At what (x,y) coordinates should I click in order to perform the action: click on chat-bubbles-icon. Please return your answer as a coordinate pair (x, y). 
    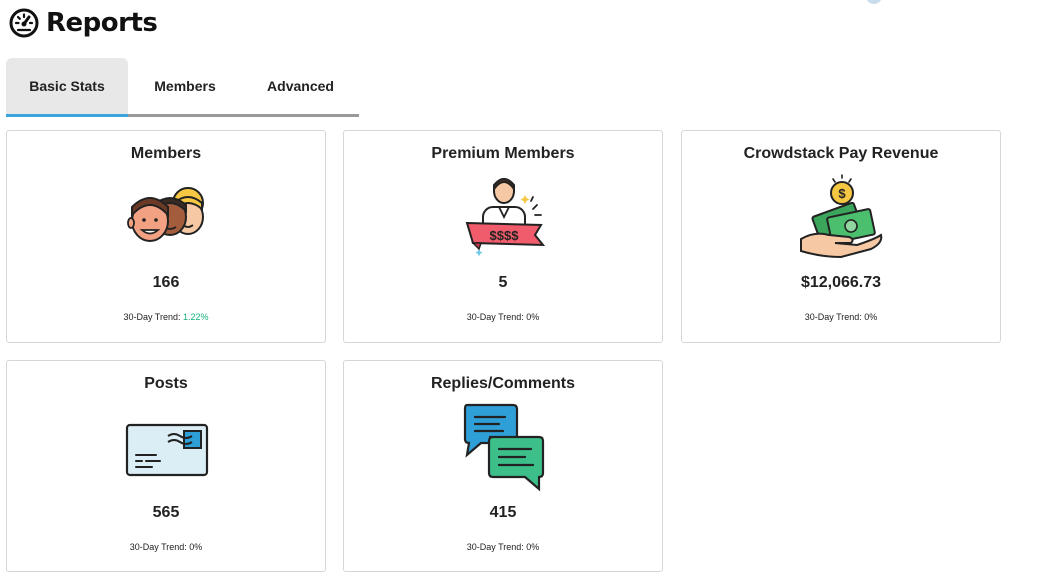
    Looking at the image, I should click on (504, 447).